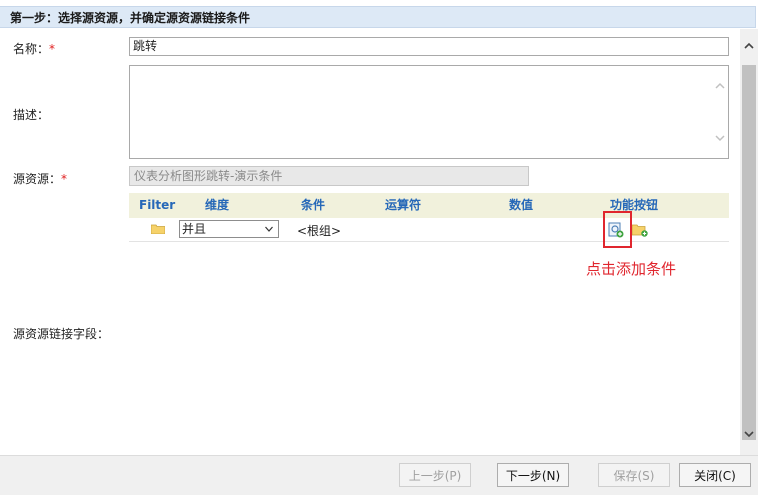 The width and height of the screenshot is (758, 495). What do you see at coordinates (640, 230) in the screenshot?
I see `add-group-icon` at bounding box center [640, 230].